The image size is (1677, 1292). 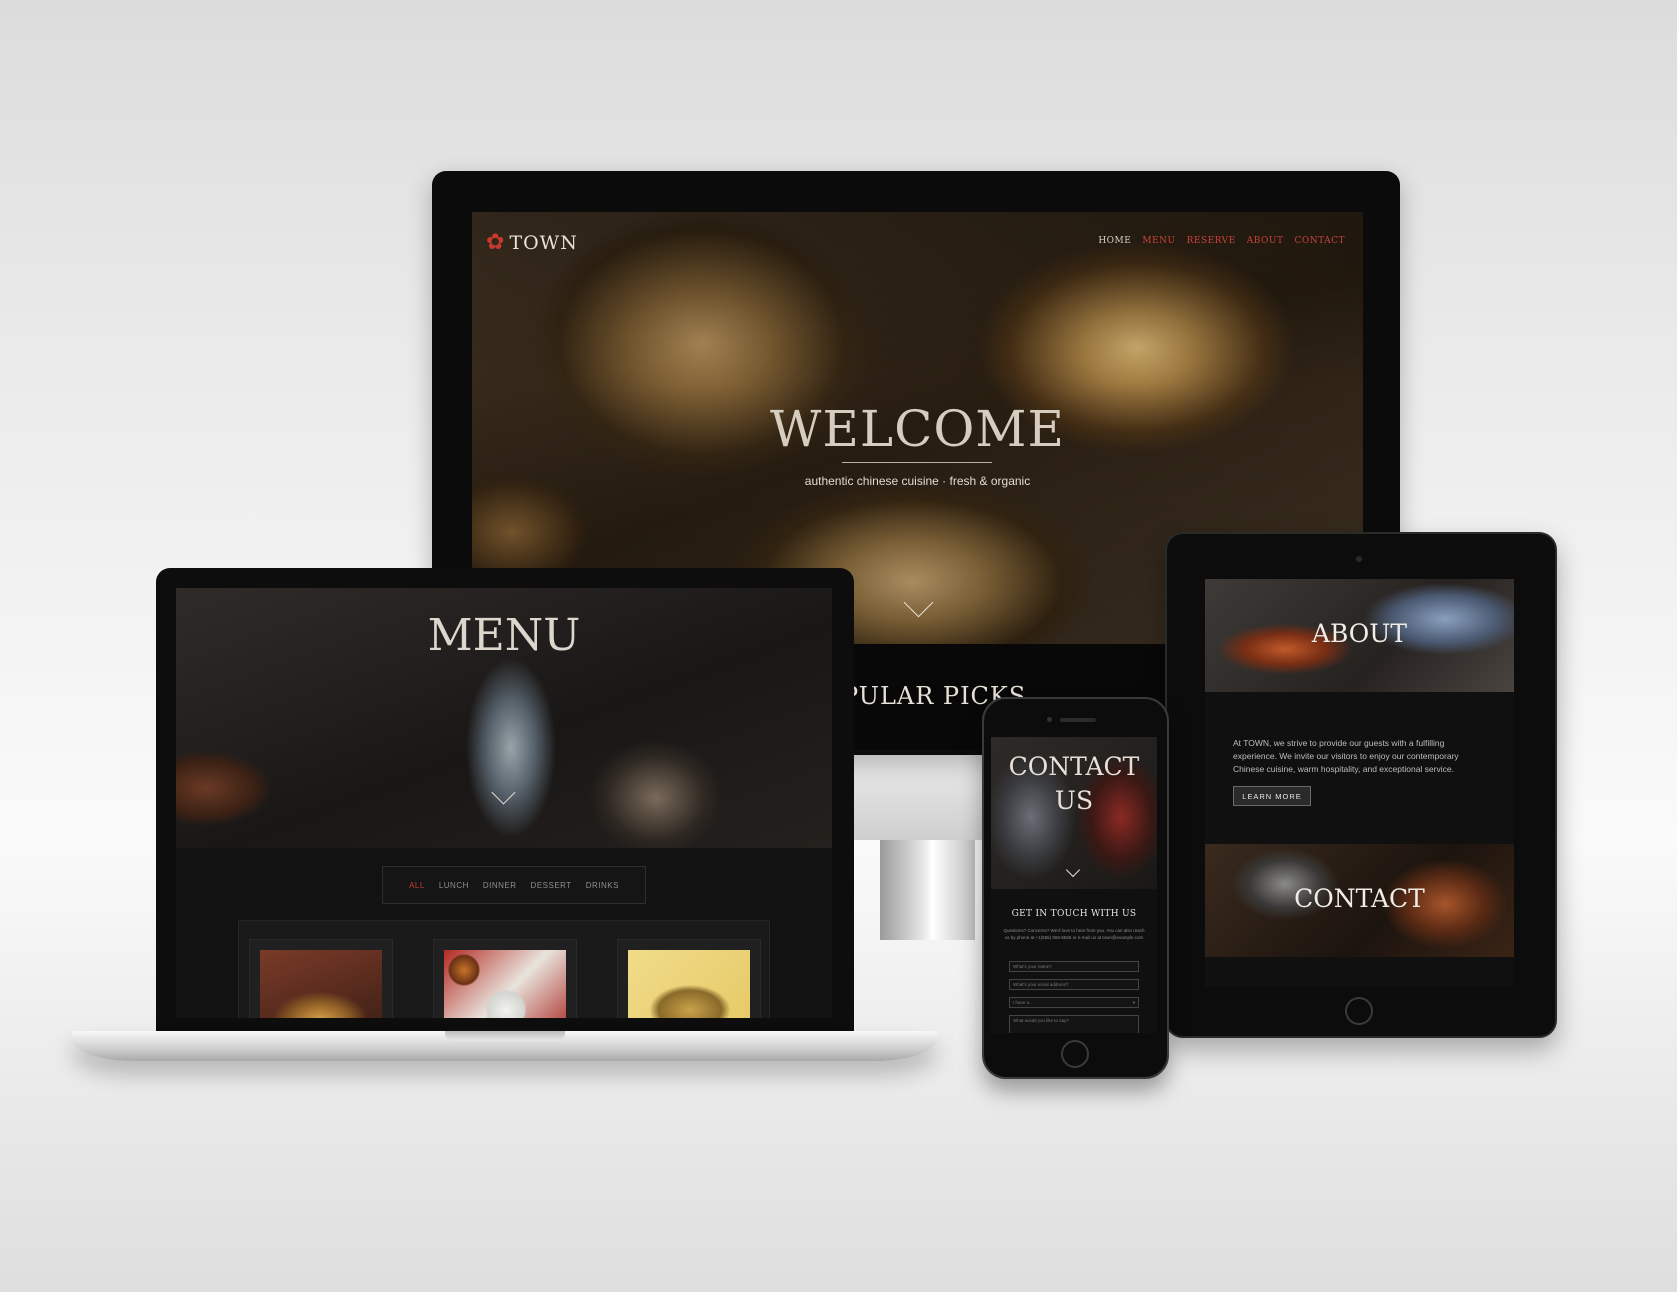 I want to click on menu-item-image-noodles, so click(x=321, y=984).